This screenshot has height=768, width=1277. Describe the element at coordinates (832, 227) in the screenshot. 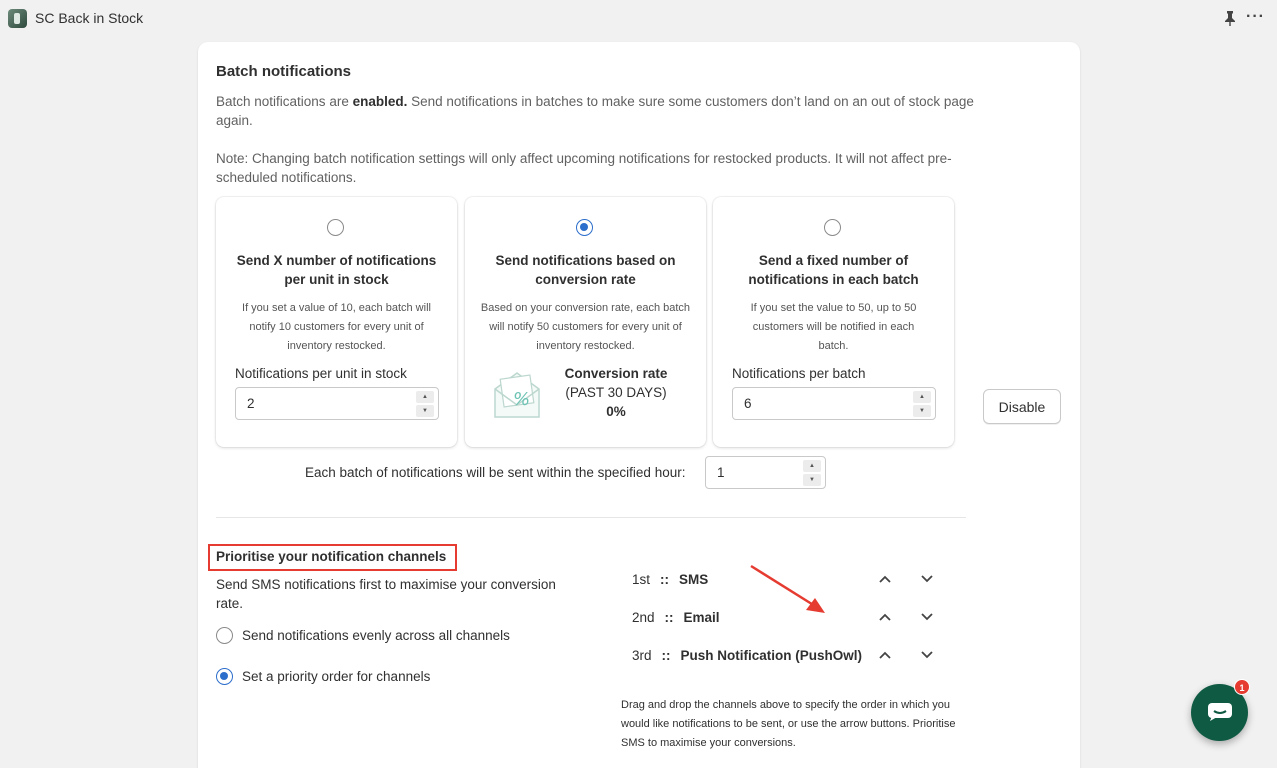

I see `option-radio-fixed` at that location.